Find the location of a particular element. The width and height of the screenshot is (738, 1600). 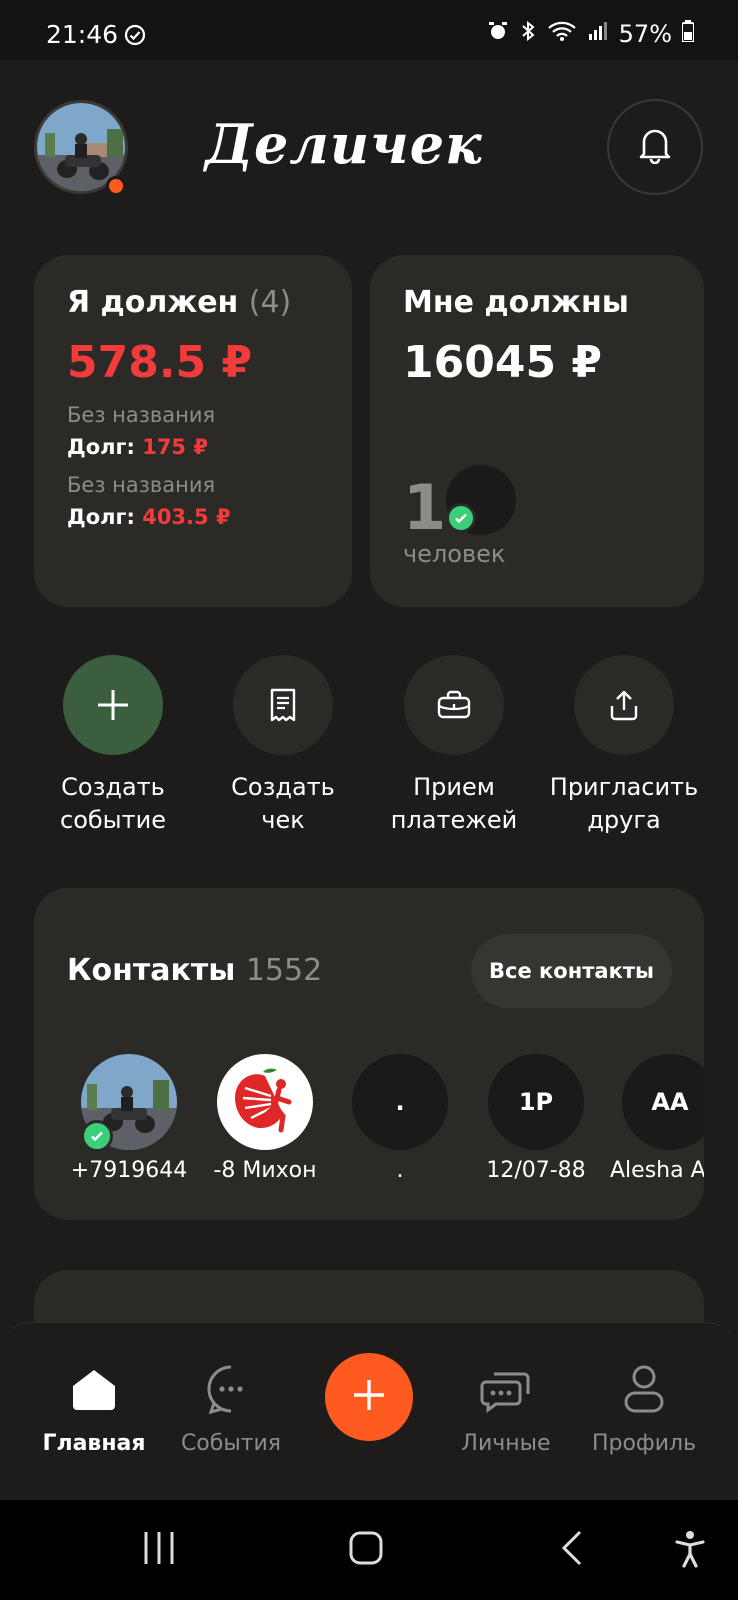

invite-friend-button: Пригласить друга is located at coordinates (624, 746).